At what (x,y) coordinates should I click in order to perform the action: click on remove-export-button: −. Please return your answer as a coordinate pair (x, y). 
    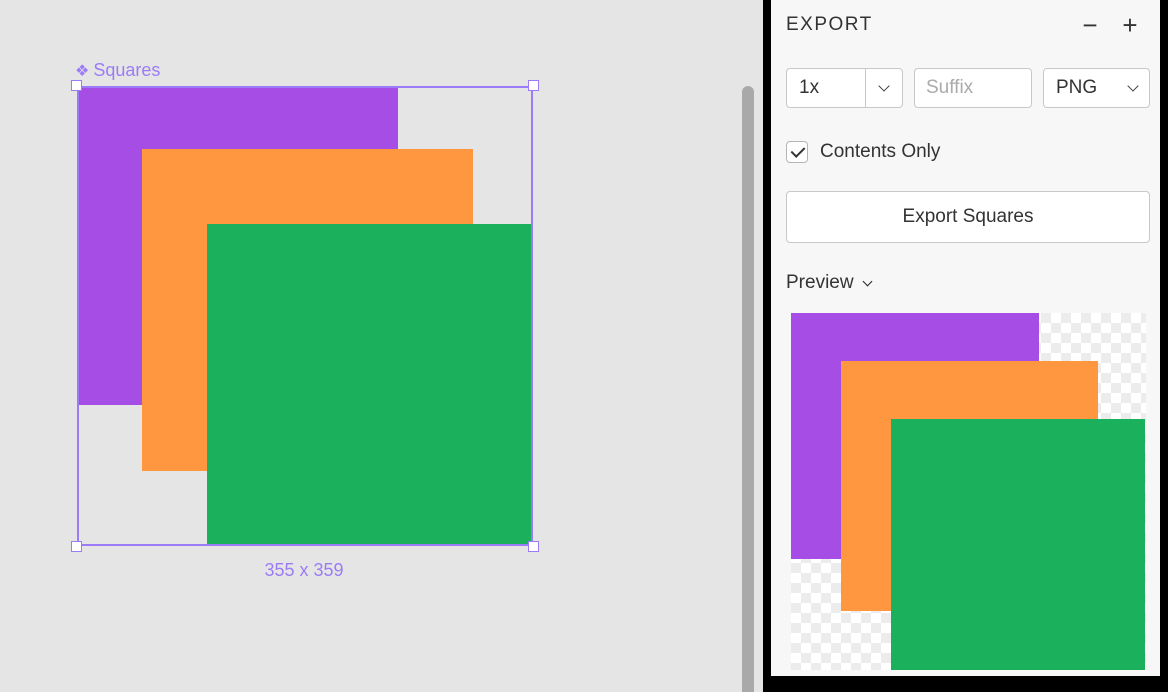
    Looking at the image, I should click on (1090, 25).